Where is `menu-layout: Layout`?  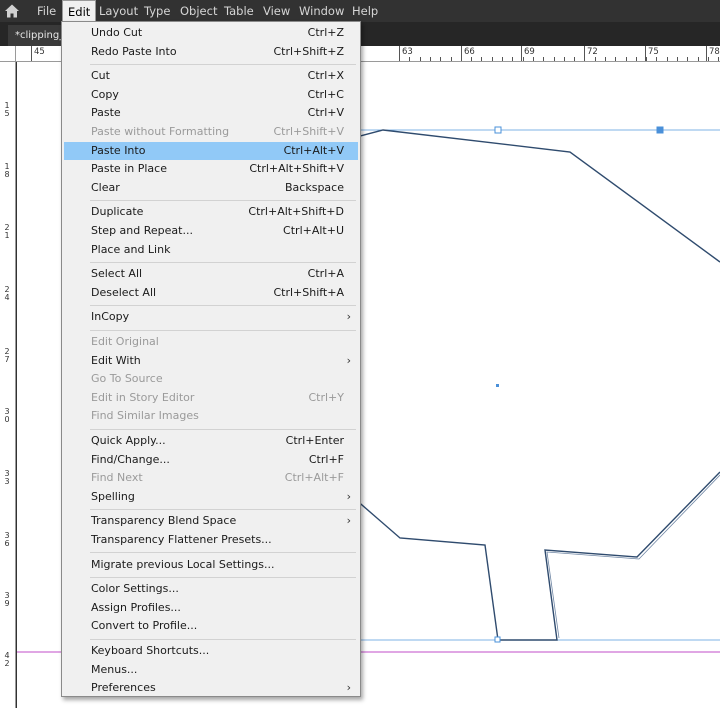
menu-layout: Layout is located at coordinates (118, 11).